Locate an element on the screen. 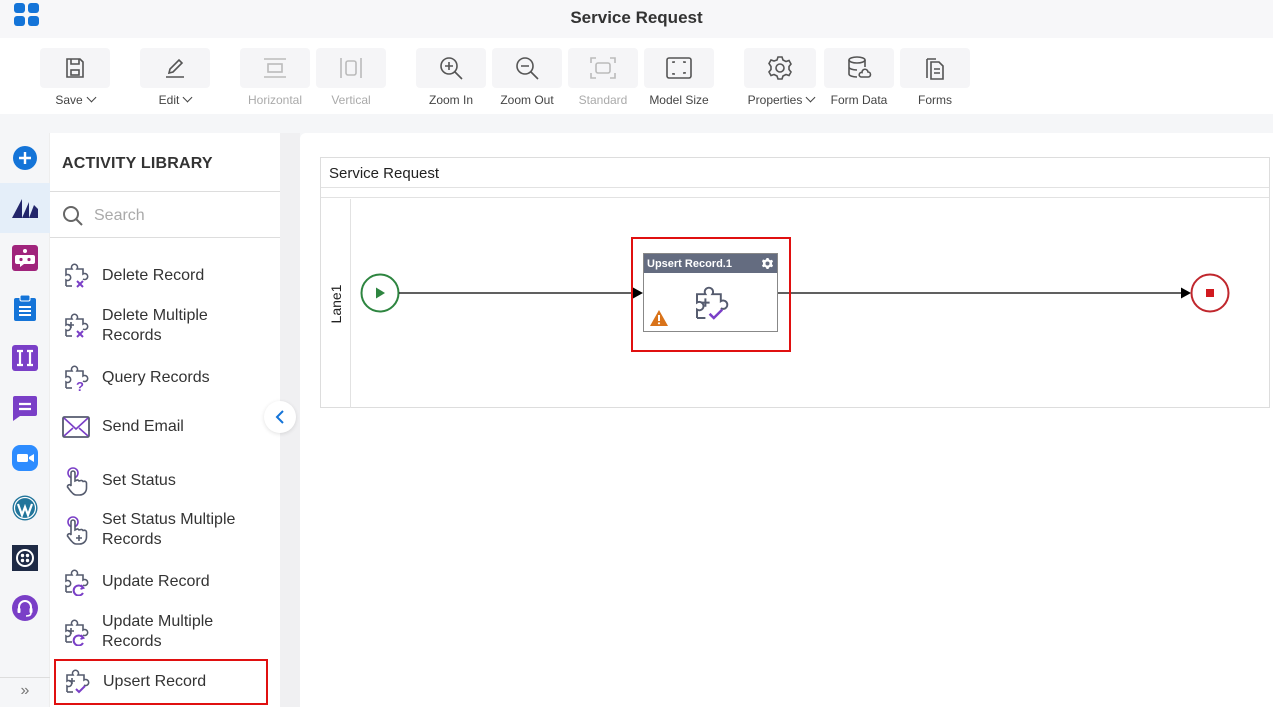  end-event is located at coordinates (1210, 293).